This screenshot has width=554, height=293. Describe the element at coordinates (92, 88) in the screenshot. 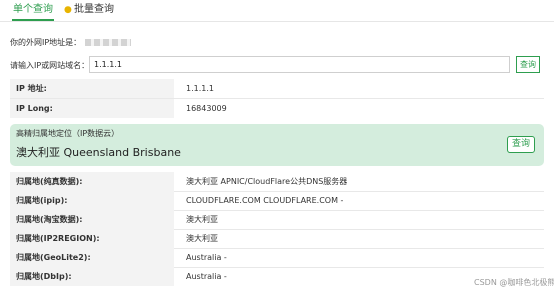

I see `row-key: IP 地址:` at that location.